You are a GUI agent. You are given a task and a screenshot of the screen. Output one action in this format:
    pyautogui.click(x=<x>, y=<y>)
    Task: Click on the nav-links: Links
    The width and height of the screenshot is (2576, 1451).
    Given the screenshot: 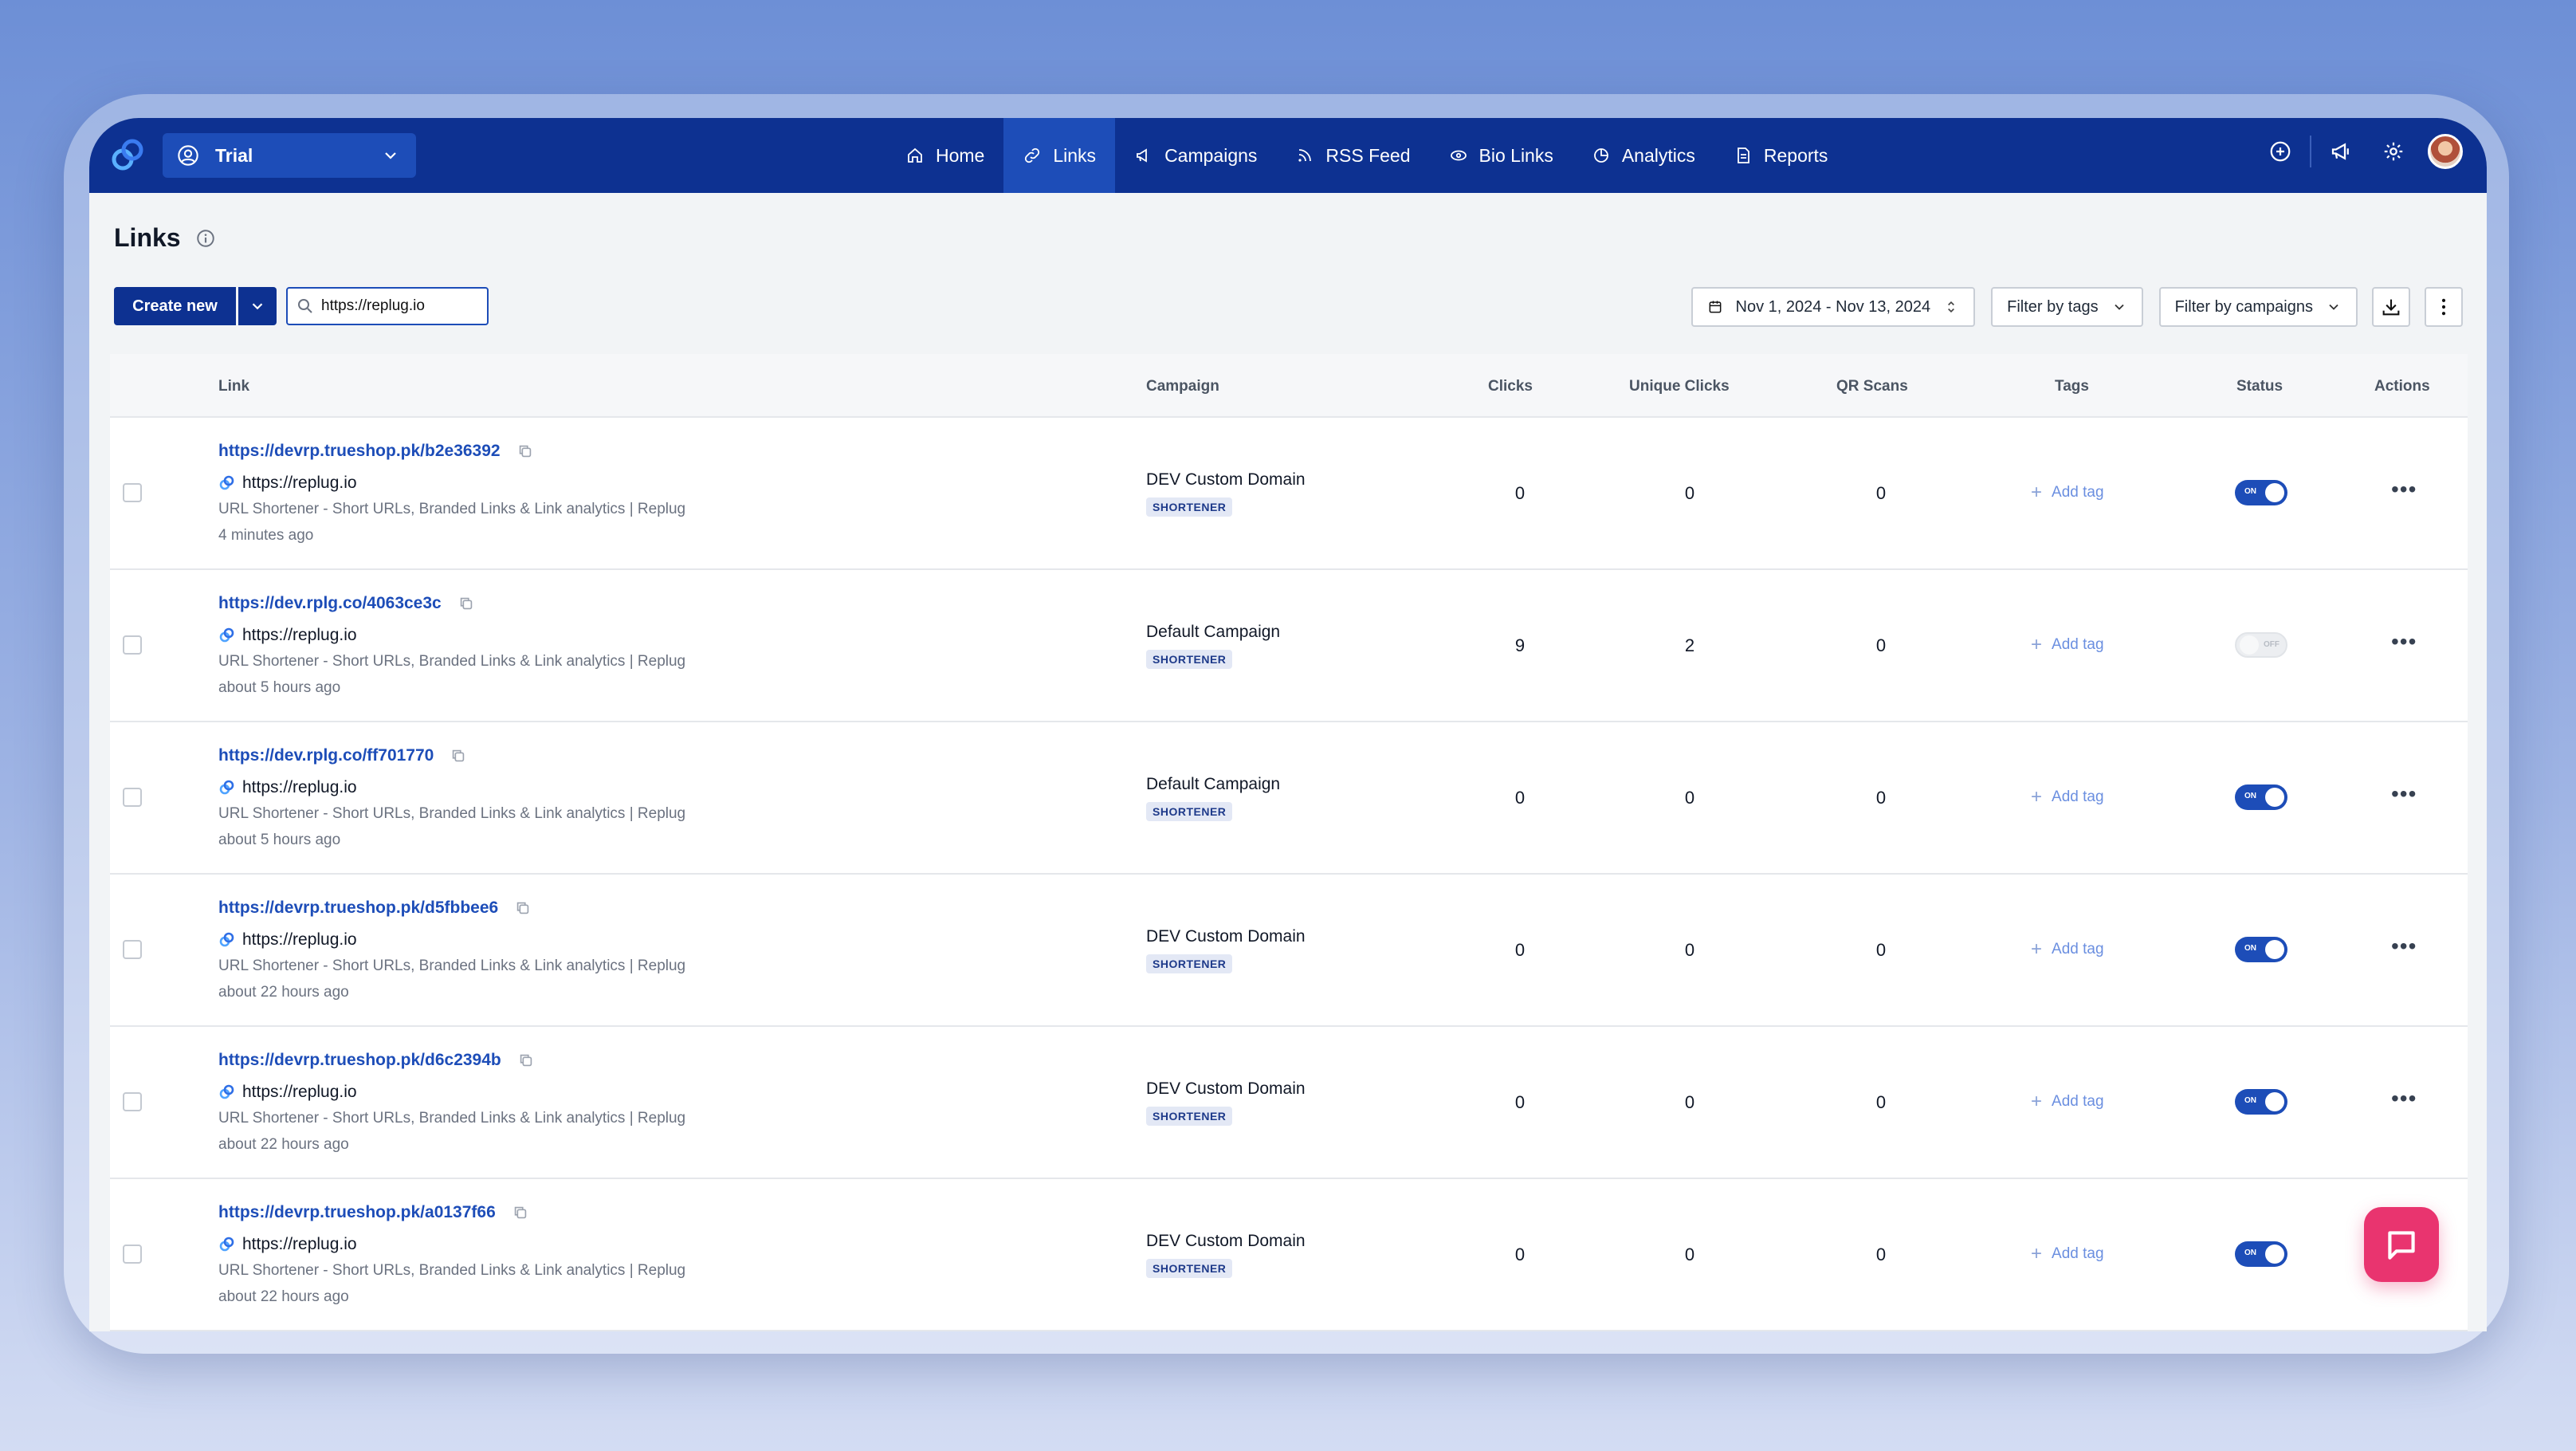 What is the action you would take?
    pyautogui.click(x=1059, y=155)
    